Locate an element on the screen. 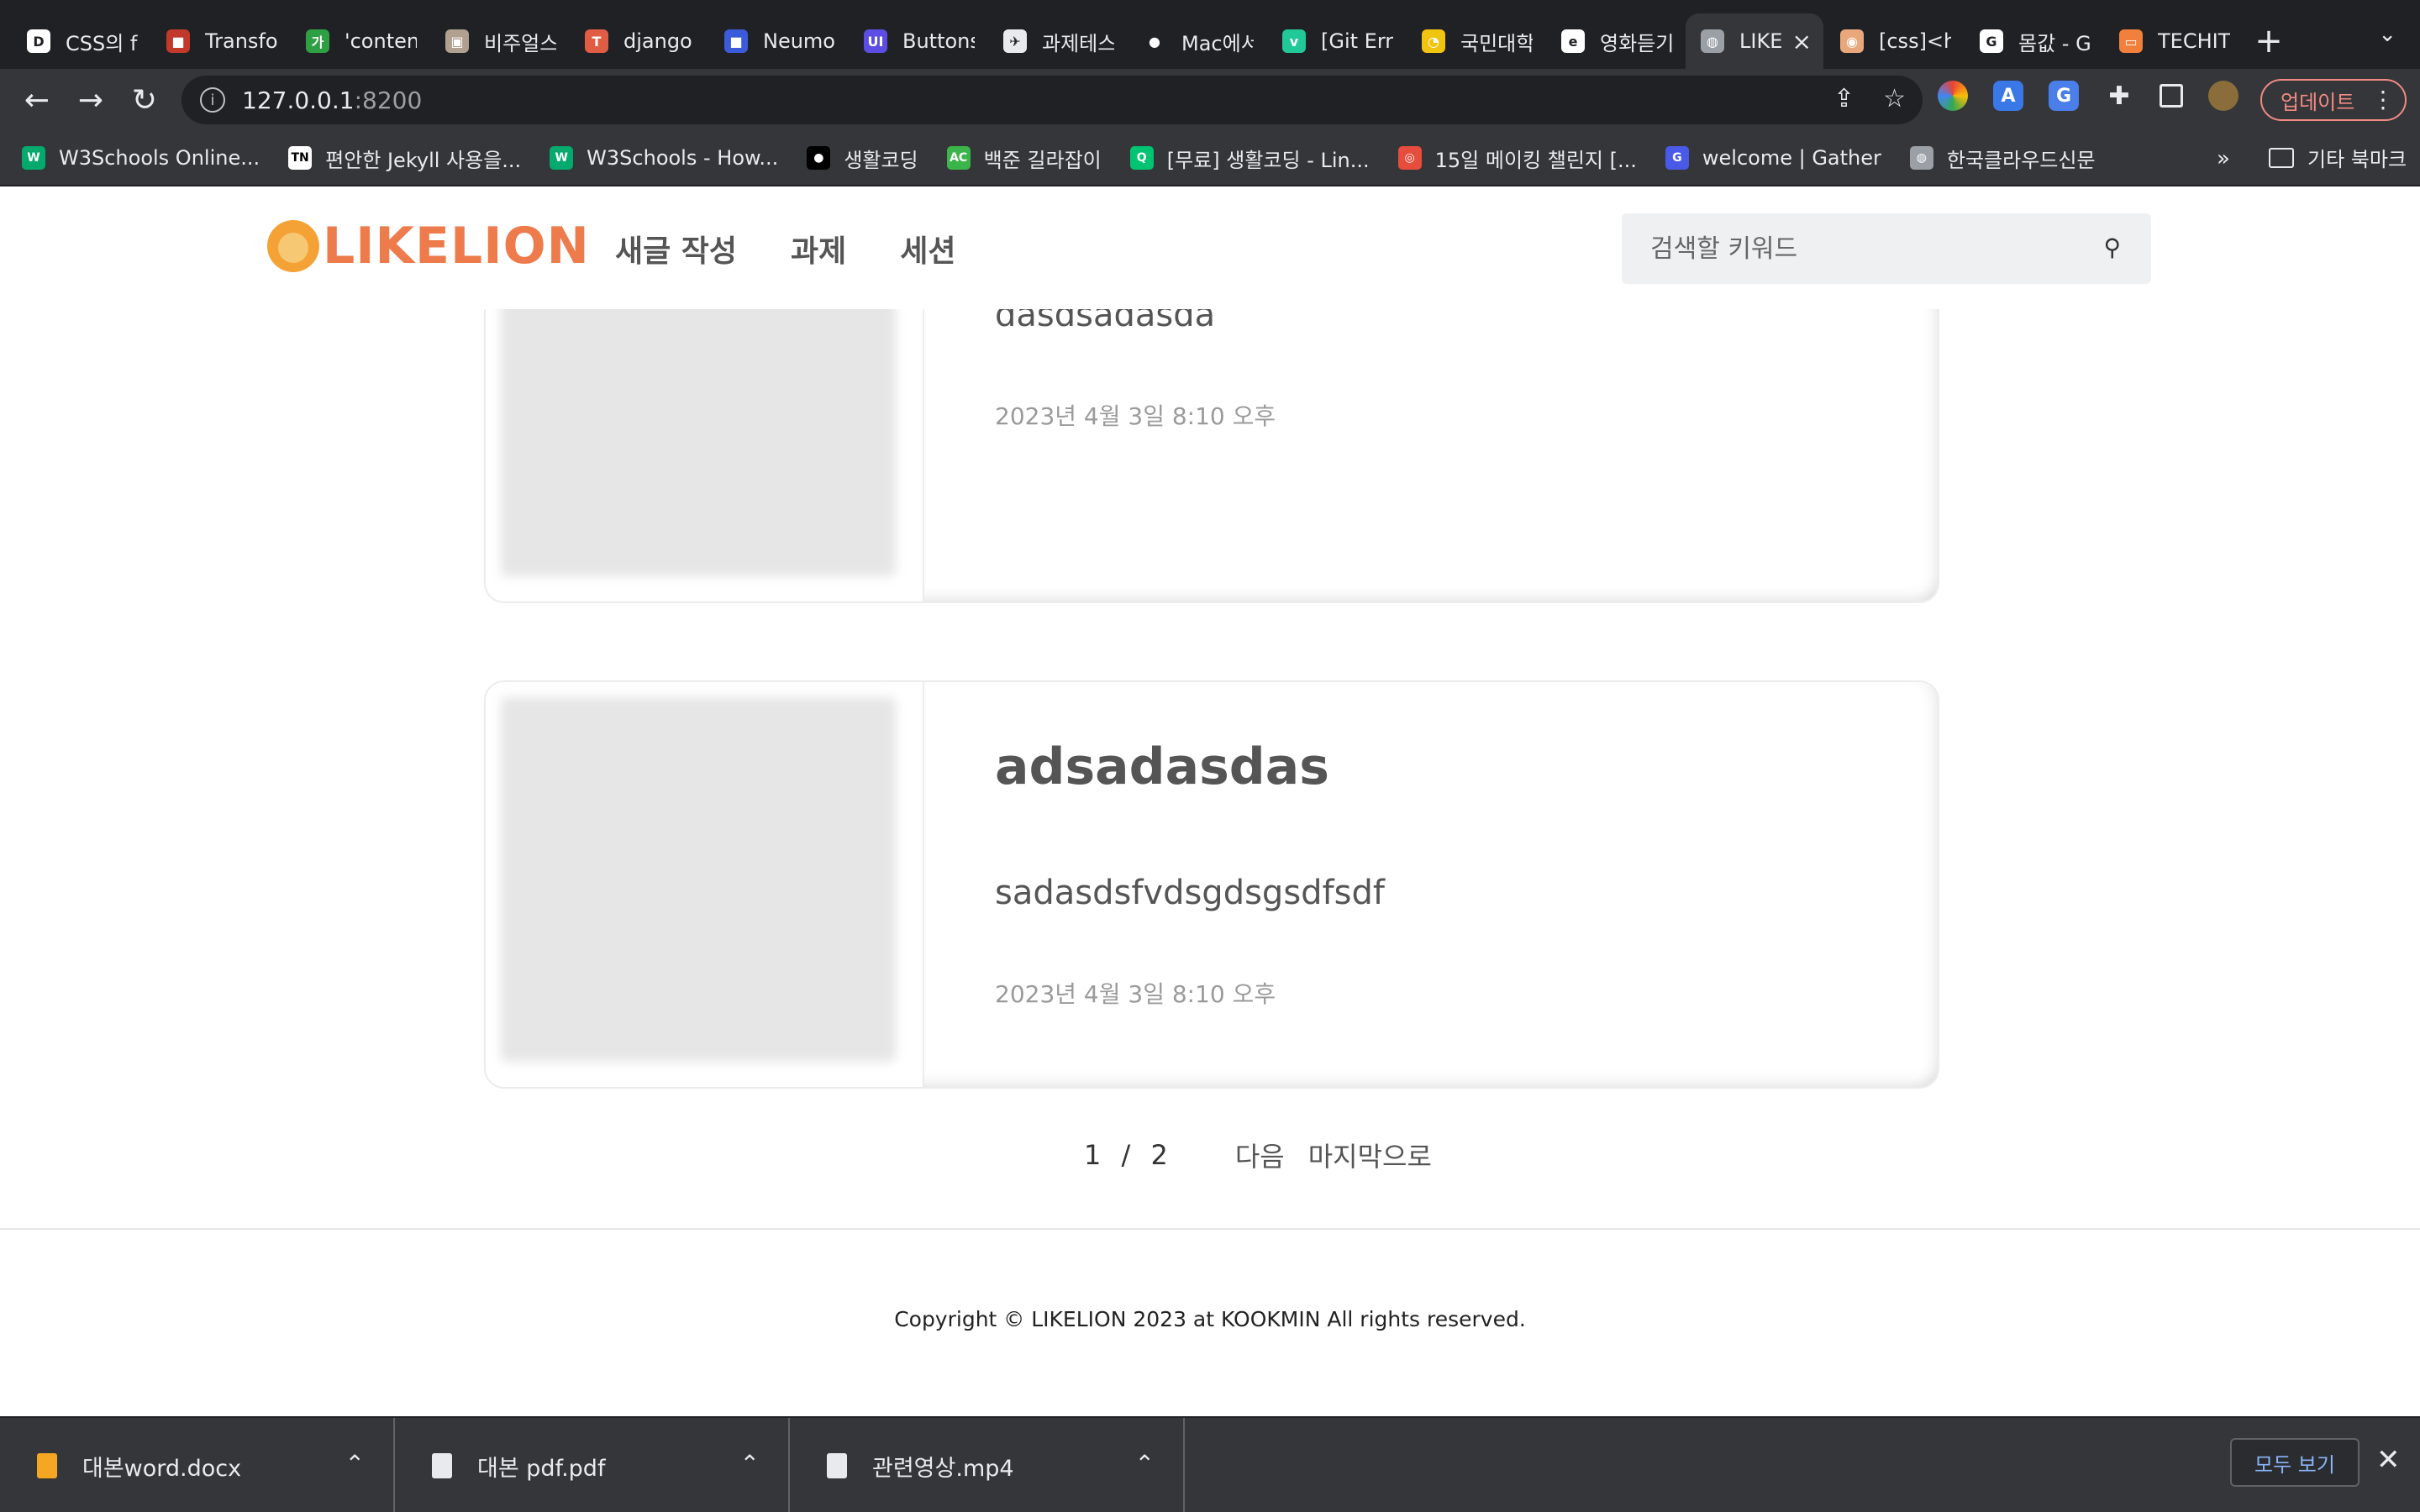 The width and height of the screenshot is (2420, 1512). django-t-icon: T is located at coordinates (597, 41).